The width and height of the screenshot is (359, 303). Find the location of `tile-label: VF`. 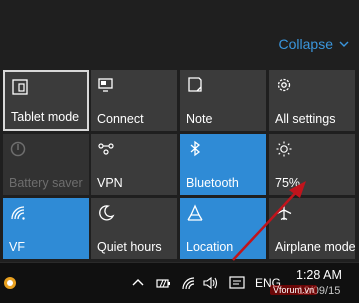

tile-label: VF is located at coordinates (17, 247).